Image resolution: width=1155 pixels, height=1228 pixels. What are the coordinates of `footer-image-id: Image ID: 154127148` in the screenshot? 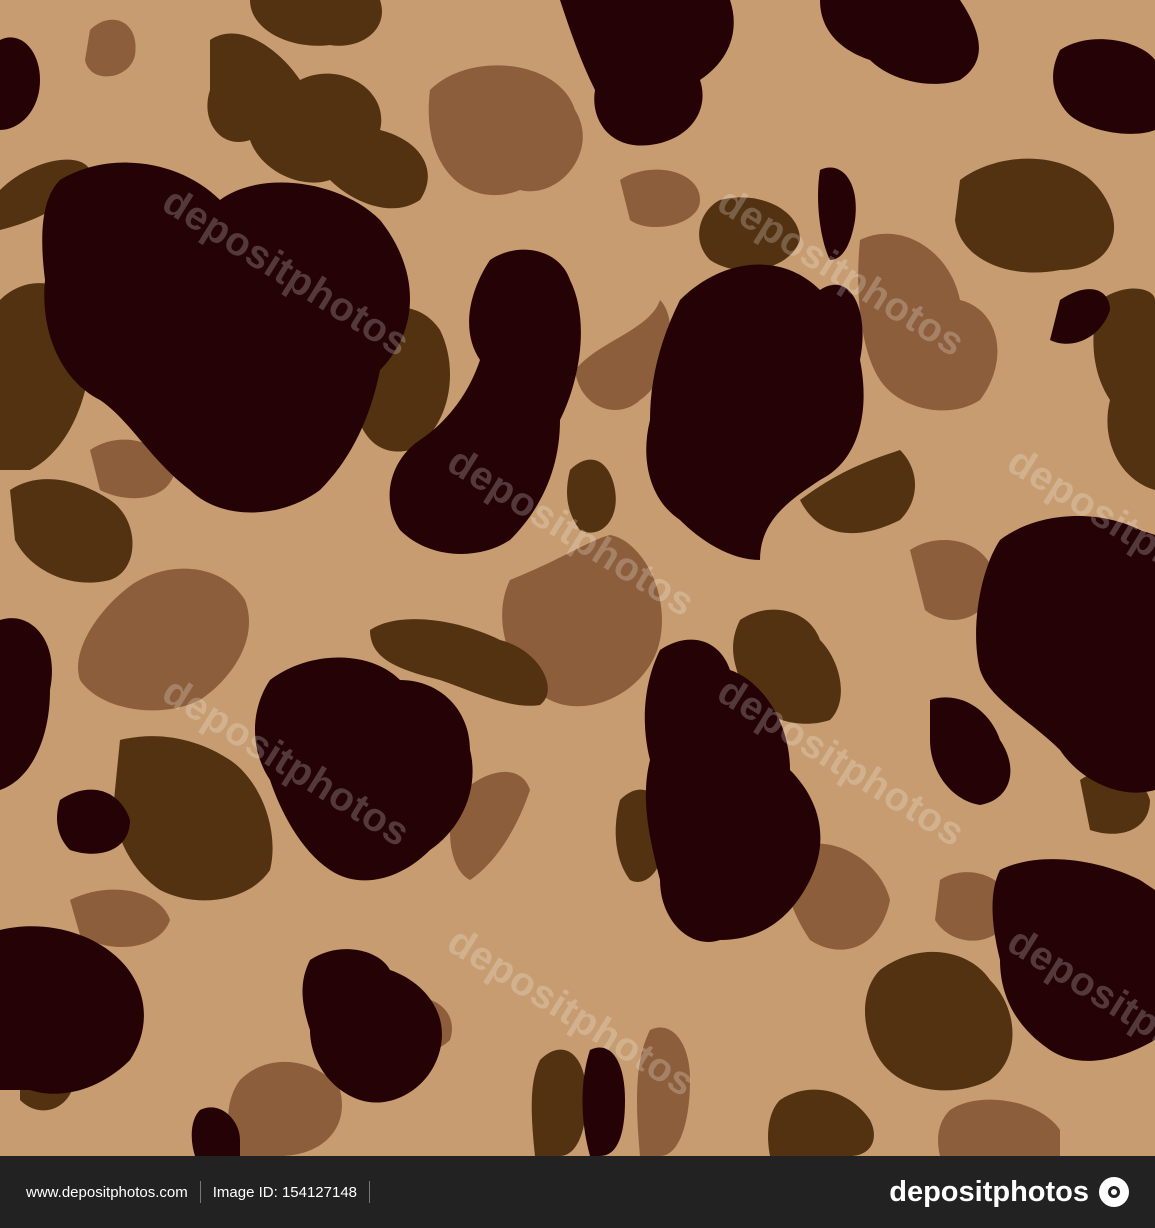 It's located at (285, 1192).